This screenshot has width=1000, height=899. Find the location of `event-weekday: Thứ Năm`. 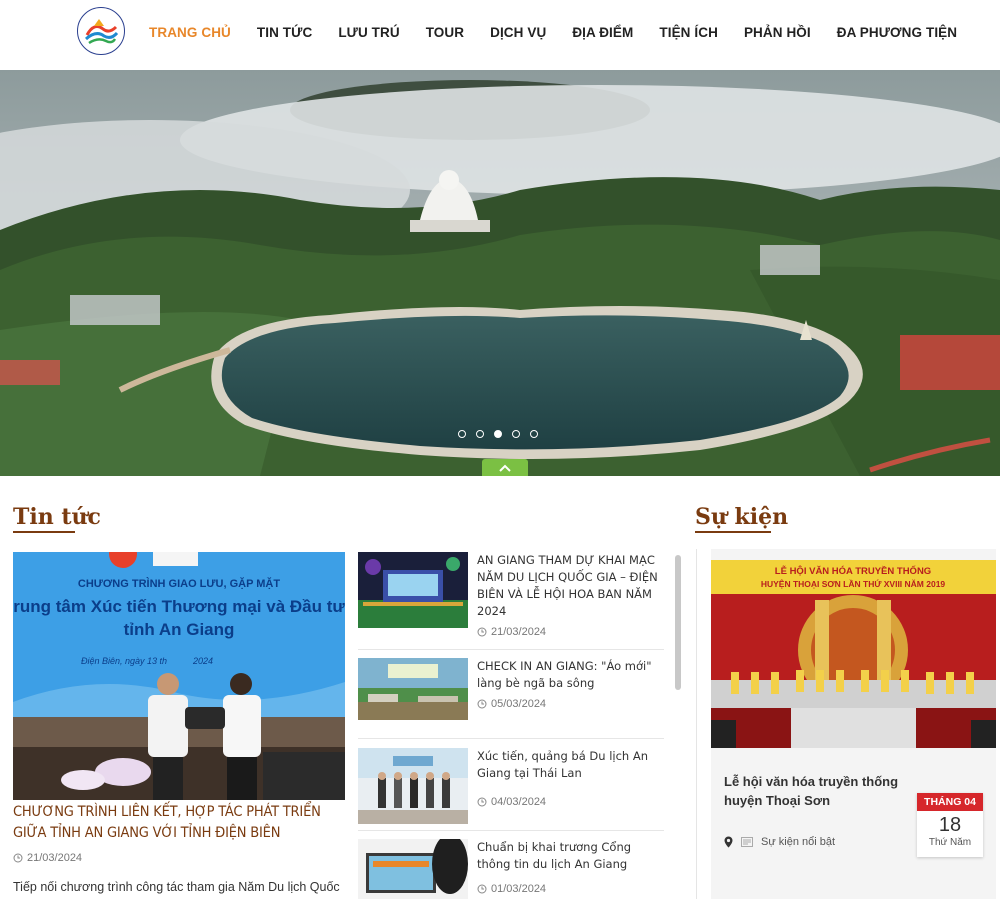

event-weekday: Thứ Năm is located at coordinates (950, 842).